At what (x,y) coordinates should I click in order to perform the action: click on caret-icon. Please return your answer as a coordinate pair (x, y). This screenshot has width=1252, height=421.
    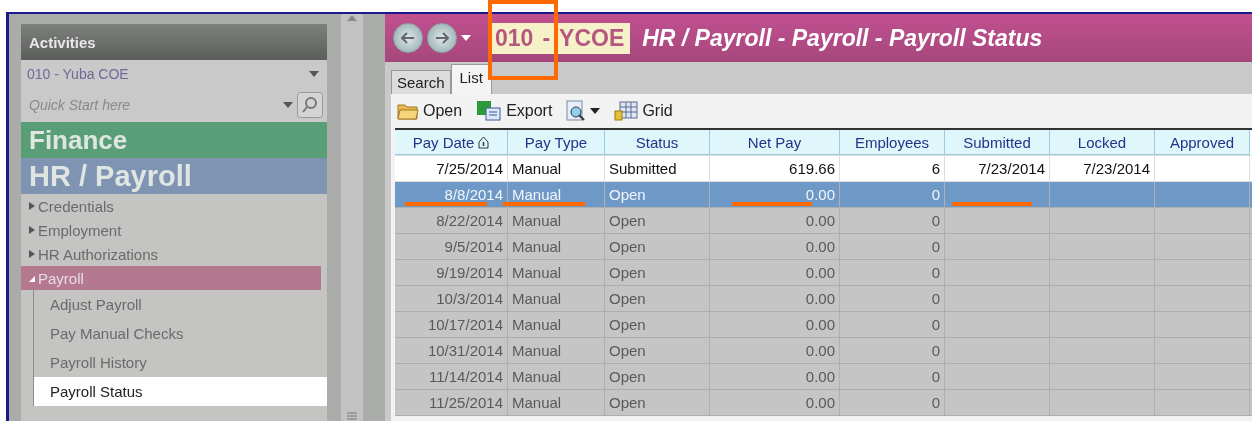
    Looking at the image, I should click on (595, 111).